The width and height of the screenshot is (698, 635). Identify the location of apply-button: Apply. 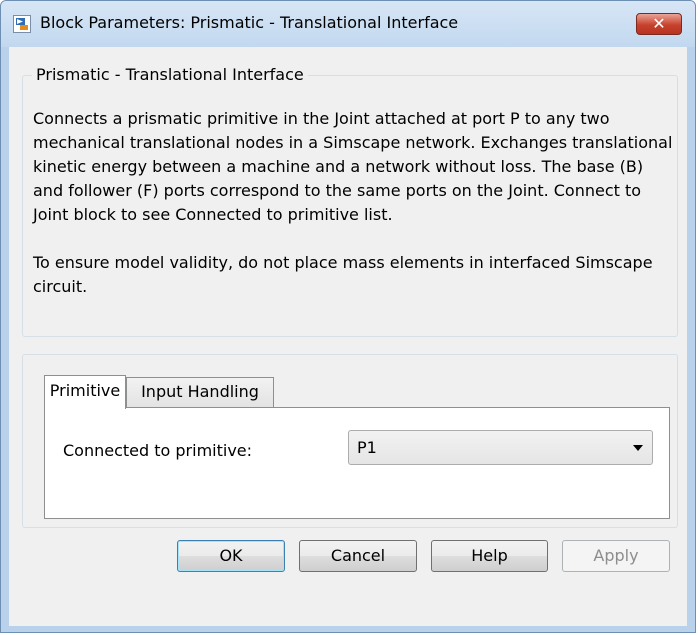
(616, 556).